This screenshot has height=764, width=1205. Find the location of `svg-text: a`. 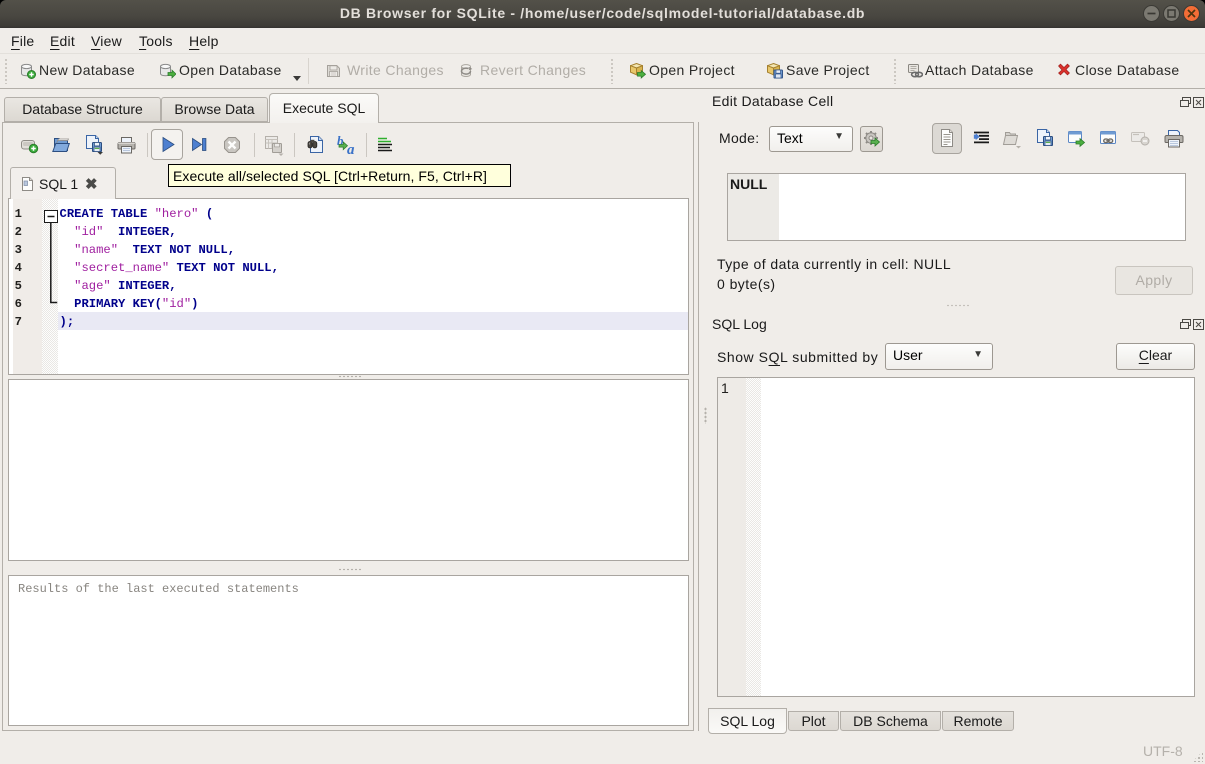

svg-text: a is located at coordinates (351, 148).